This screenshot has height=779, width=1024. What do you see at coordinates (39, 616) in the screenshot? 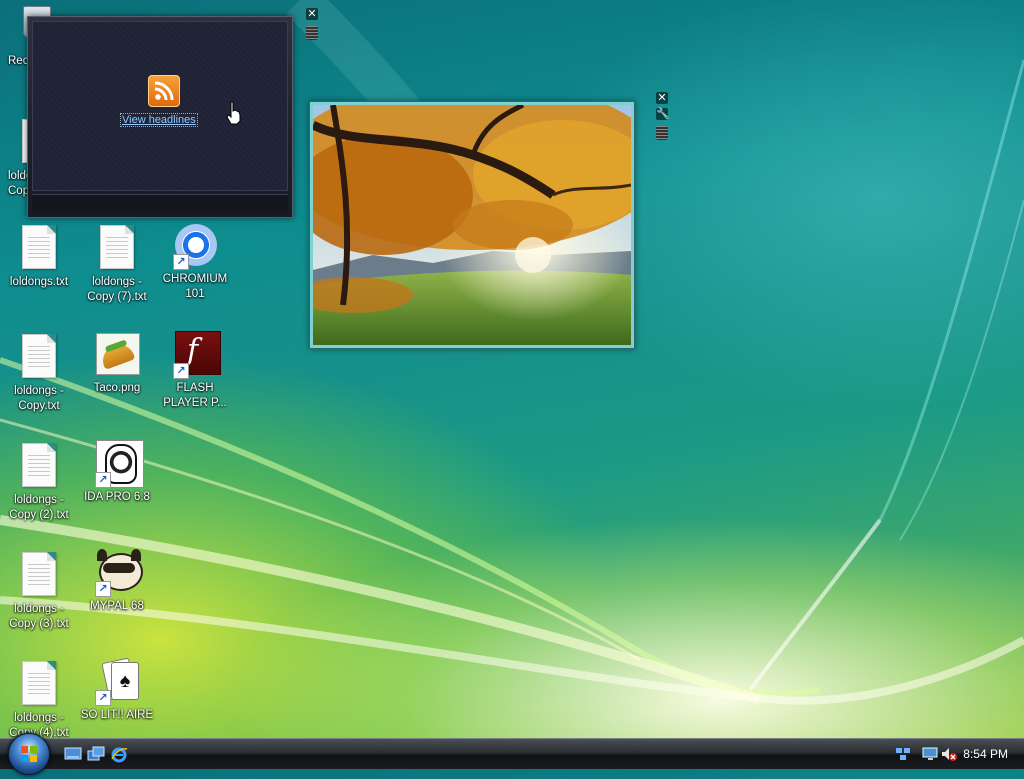
I see `icon-label: loldongs - Copy (3).txt` at bounding box center [39, 616].